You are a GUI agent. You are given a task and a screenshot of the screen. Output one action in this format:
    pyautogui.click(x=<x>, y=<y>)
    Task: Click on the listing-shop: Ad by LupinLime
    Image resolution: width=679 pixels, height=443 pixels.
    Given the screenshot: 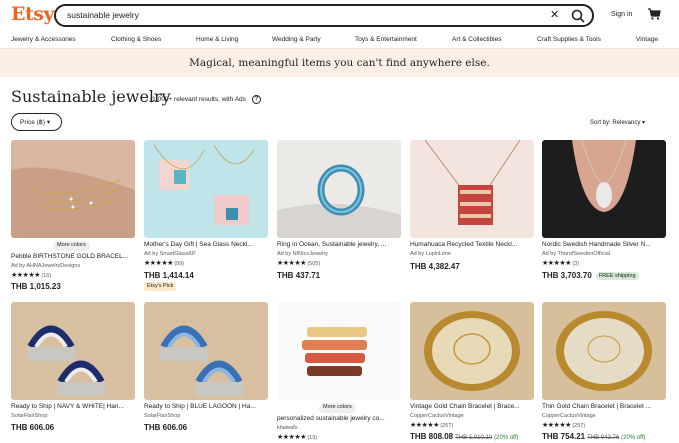 What is the action you would take?
    pyautogui.click(x=430, y=254)
    